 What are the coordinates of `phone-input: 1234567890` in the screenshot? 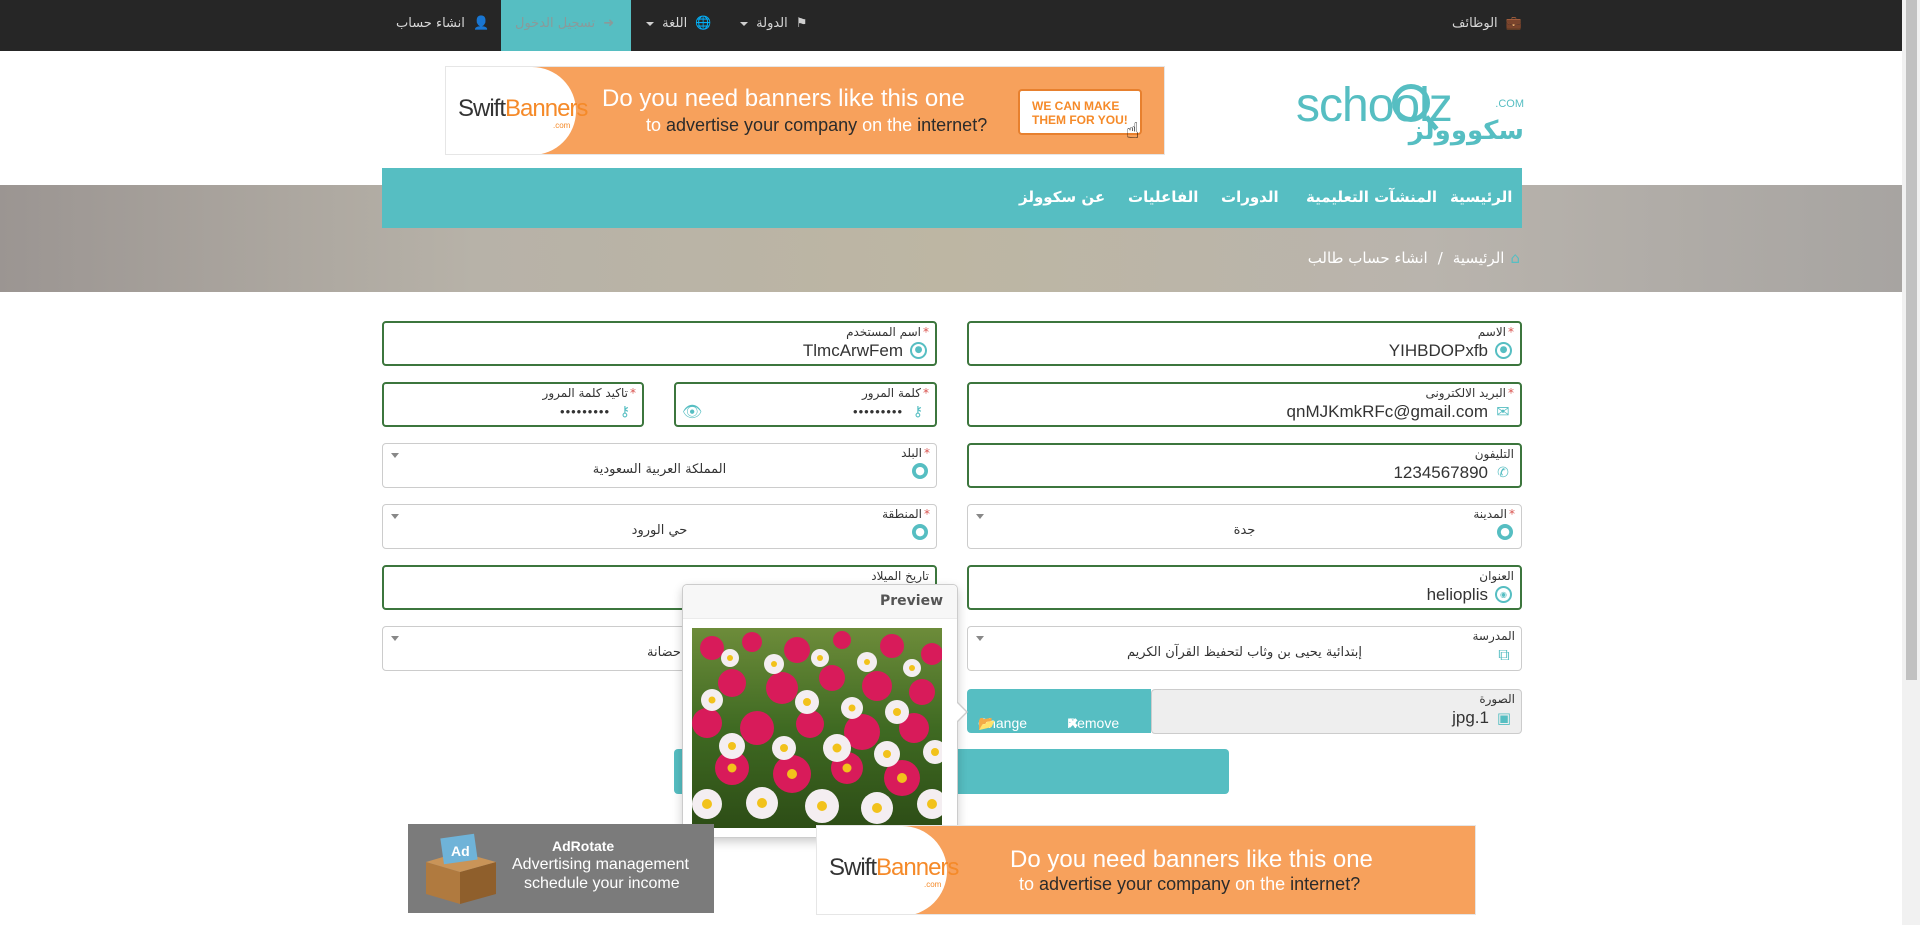 It's located at (1440, 473).